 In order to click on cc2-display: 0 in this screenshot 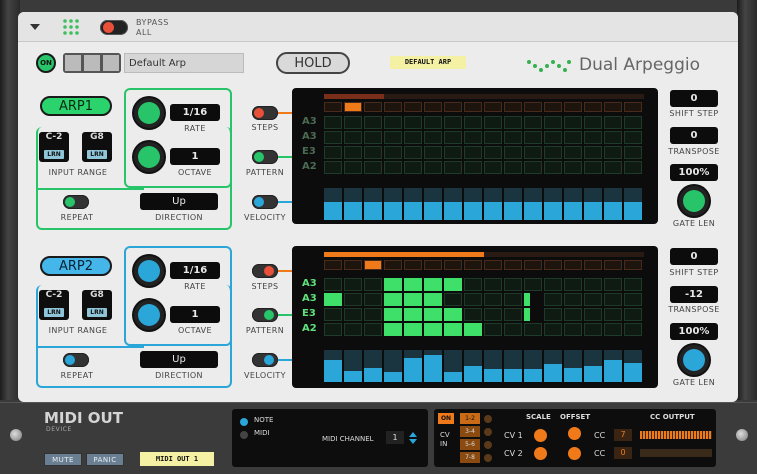, I will do `click(623, 453)`.